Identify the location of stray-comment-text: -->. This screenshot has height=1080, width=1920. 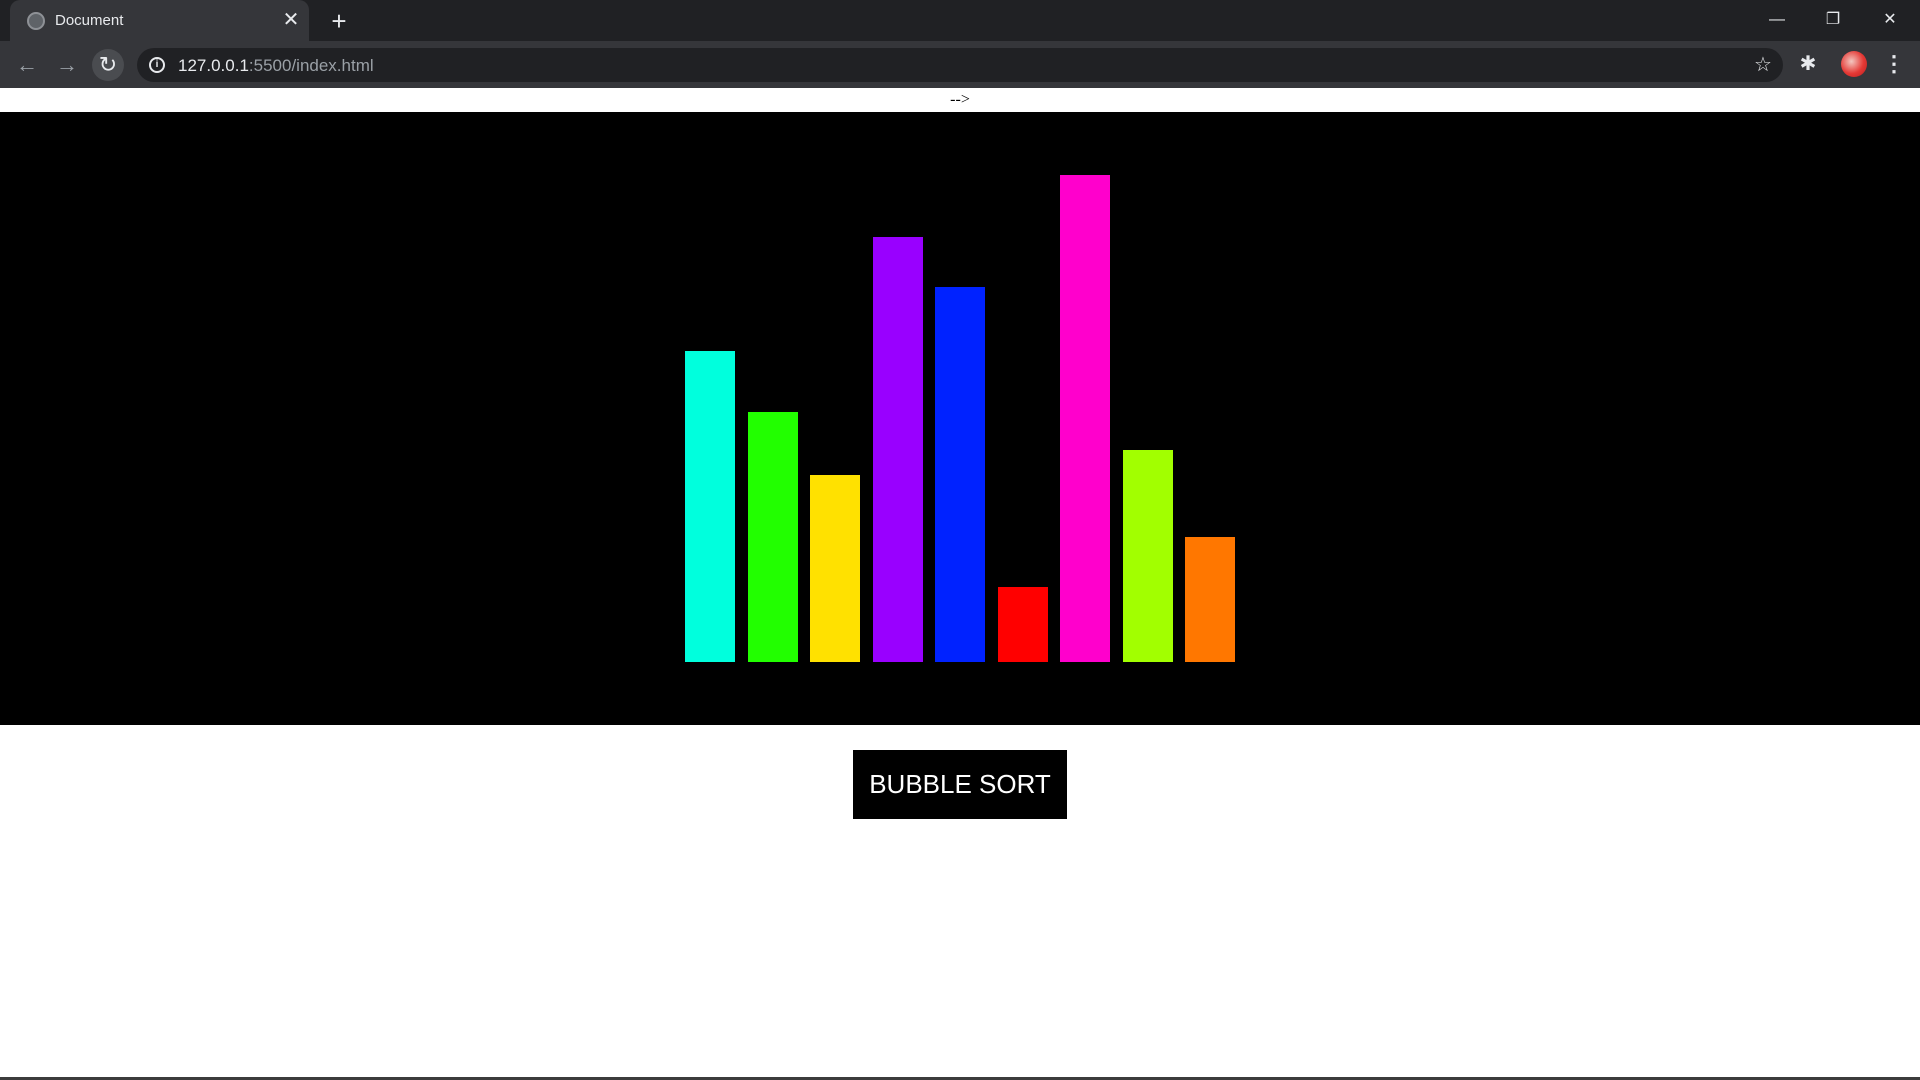
(960, 99).